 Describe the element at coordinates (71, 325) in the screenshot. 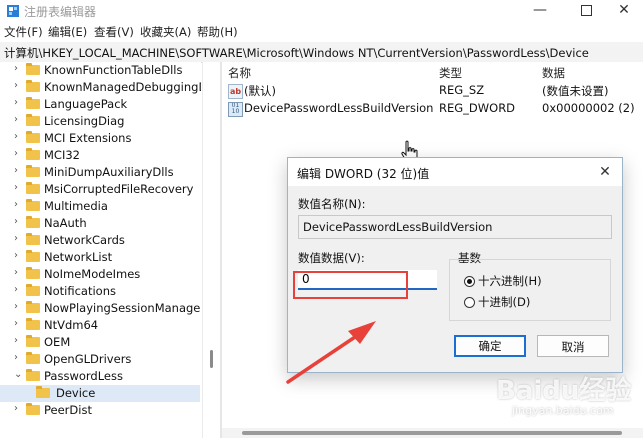

I see `tree-item-label: NtVdm64` at that location.